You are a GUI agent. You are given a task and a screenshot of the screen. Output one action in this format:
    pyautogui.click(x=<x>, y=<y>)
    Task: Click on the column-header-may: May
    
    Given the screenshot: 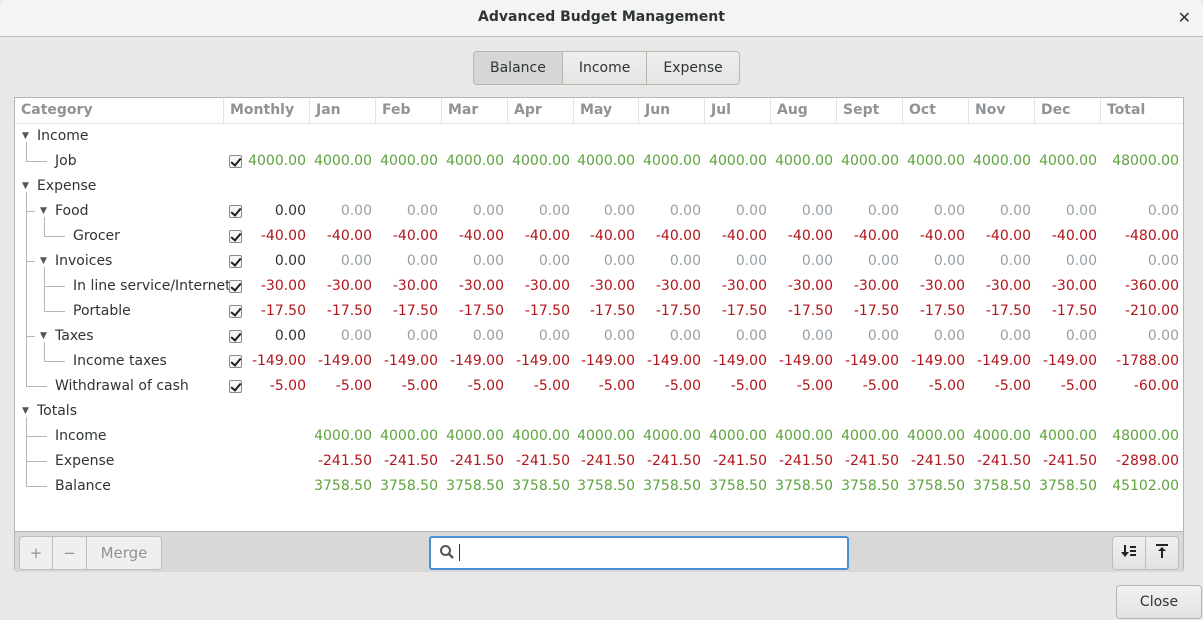 What is the action you would take?
    pyautogui.click(x=605, y=110)
    